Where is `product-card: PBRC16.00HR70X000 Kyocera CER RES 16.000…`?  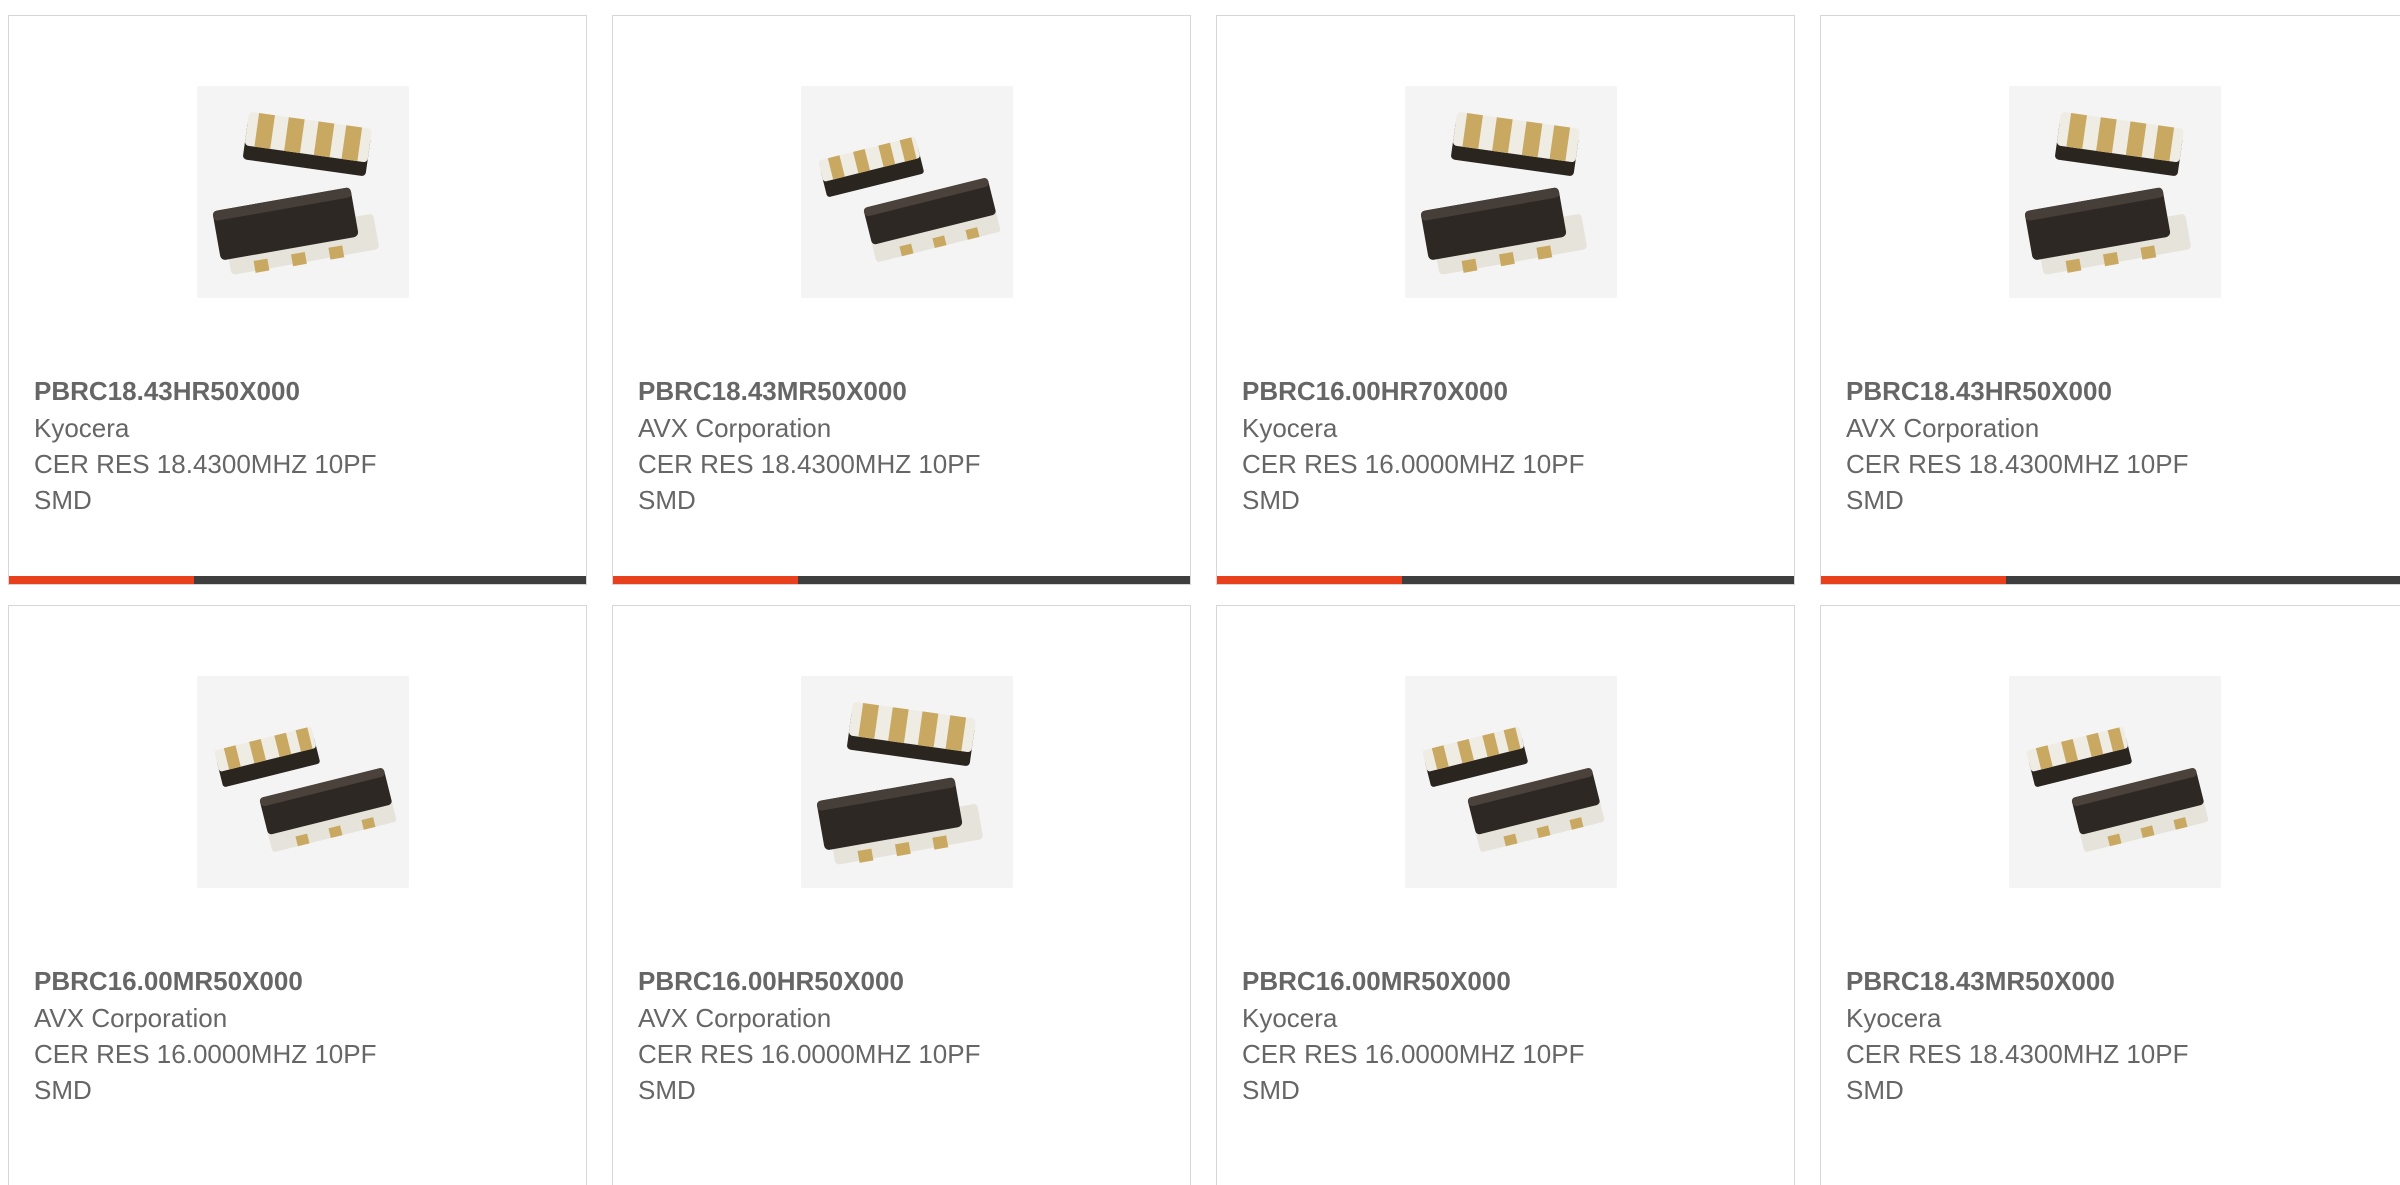
product-card: PBRC16.00HR70X000 Kyocera CER RES 16.000… is located at coordinates (1505, 300).